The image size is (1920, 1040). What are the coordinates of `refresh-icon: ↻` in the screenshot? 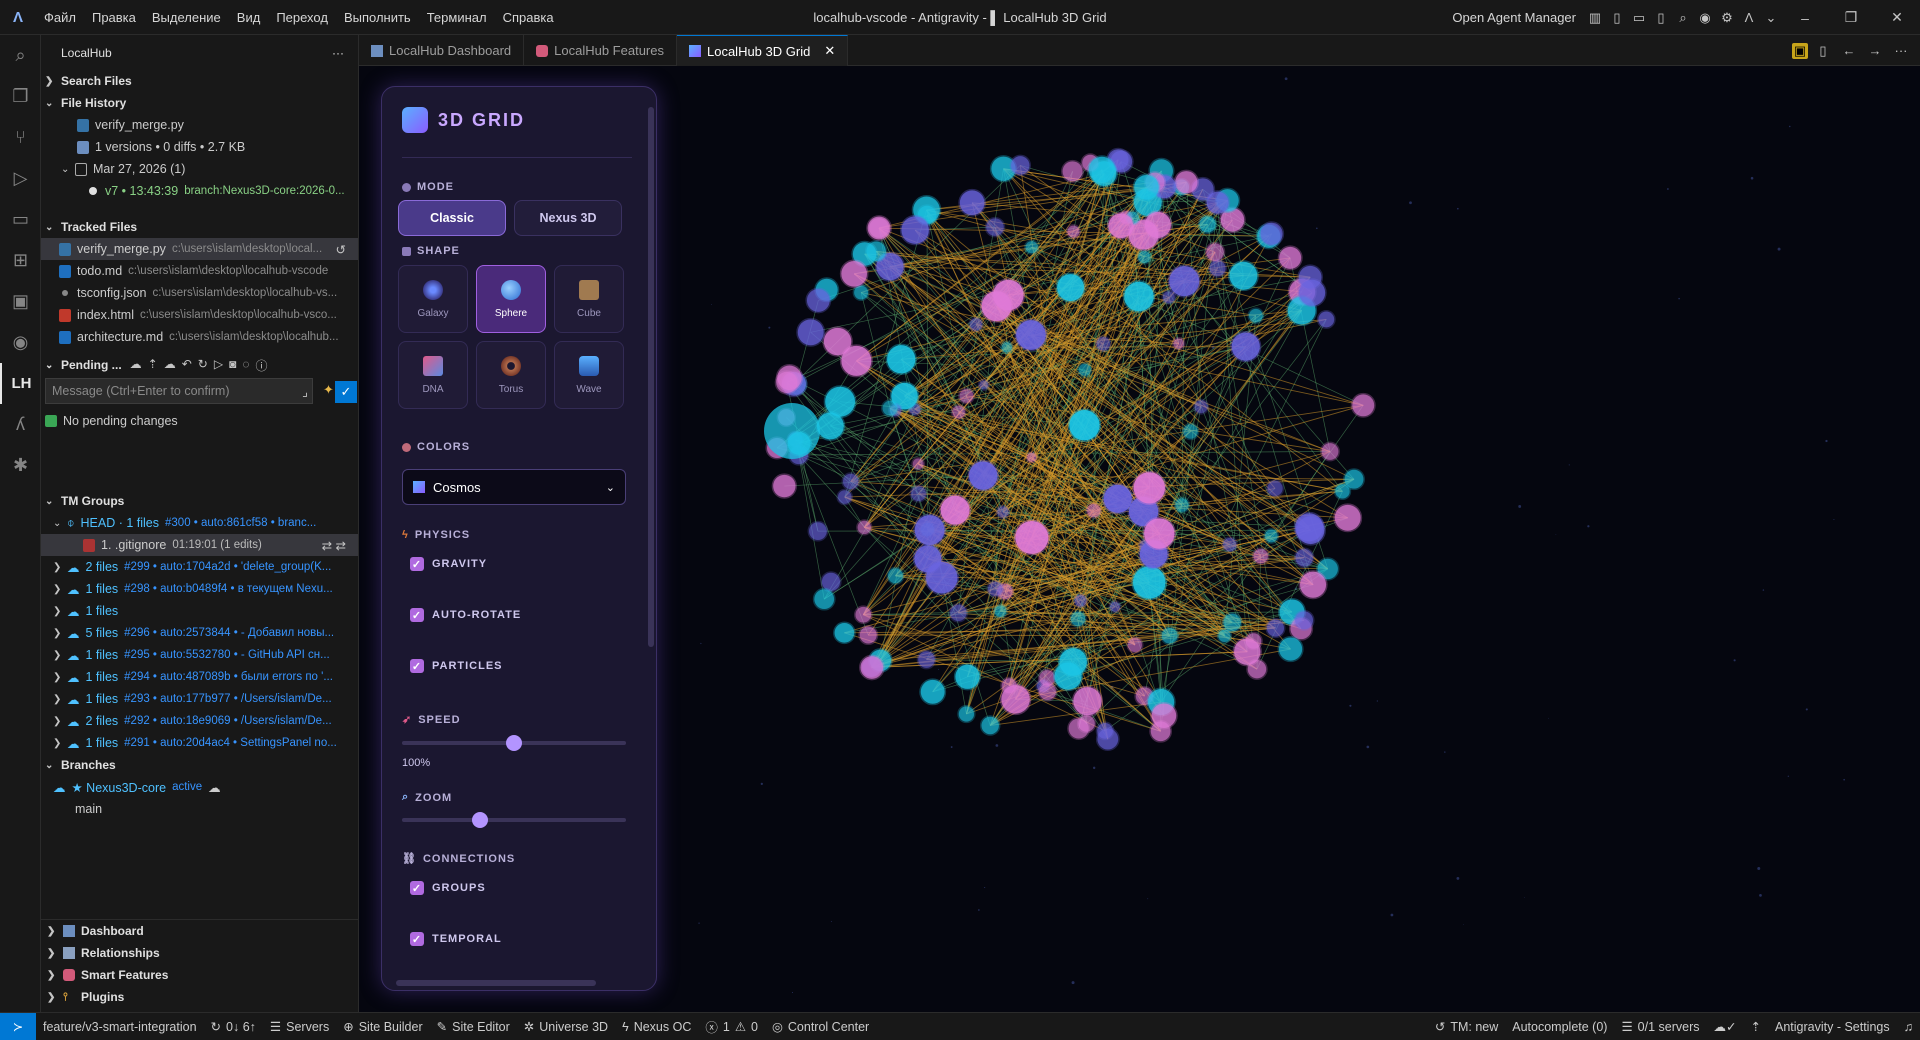 It's located at (203, 365).